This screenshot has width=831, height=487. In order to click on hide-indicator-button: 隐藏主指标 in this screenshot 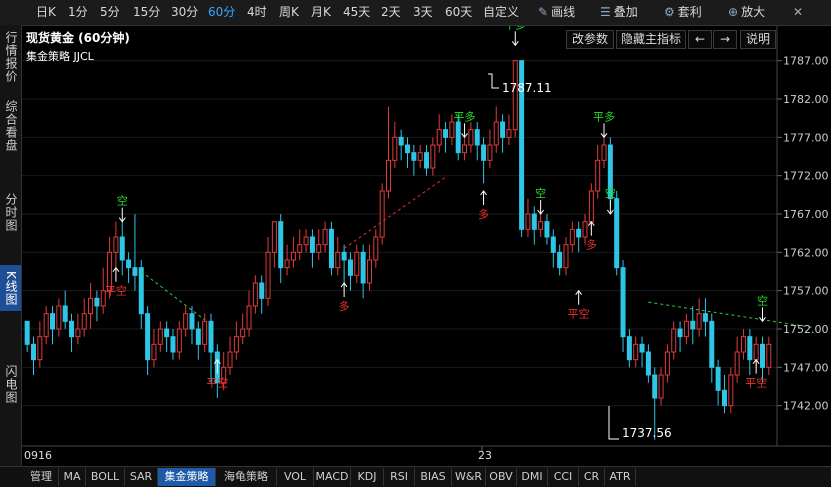, I will do `click(651, 39)`.